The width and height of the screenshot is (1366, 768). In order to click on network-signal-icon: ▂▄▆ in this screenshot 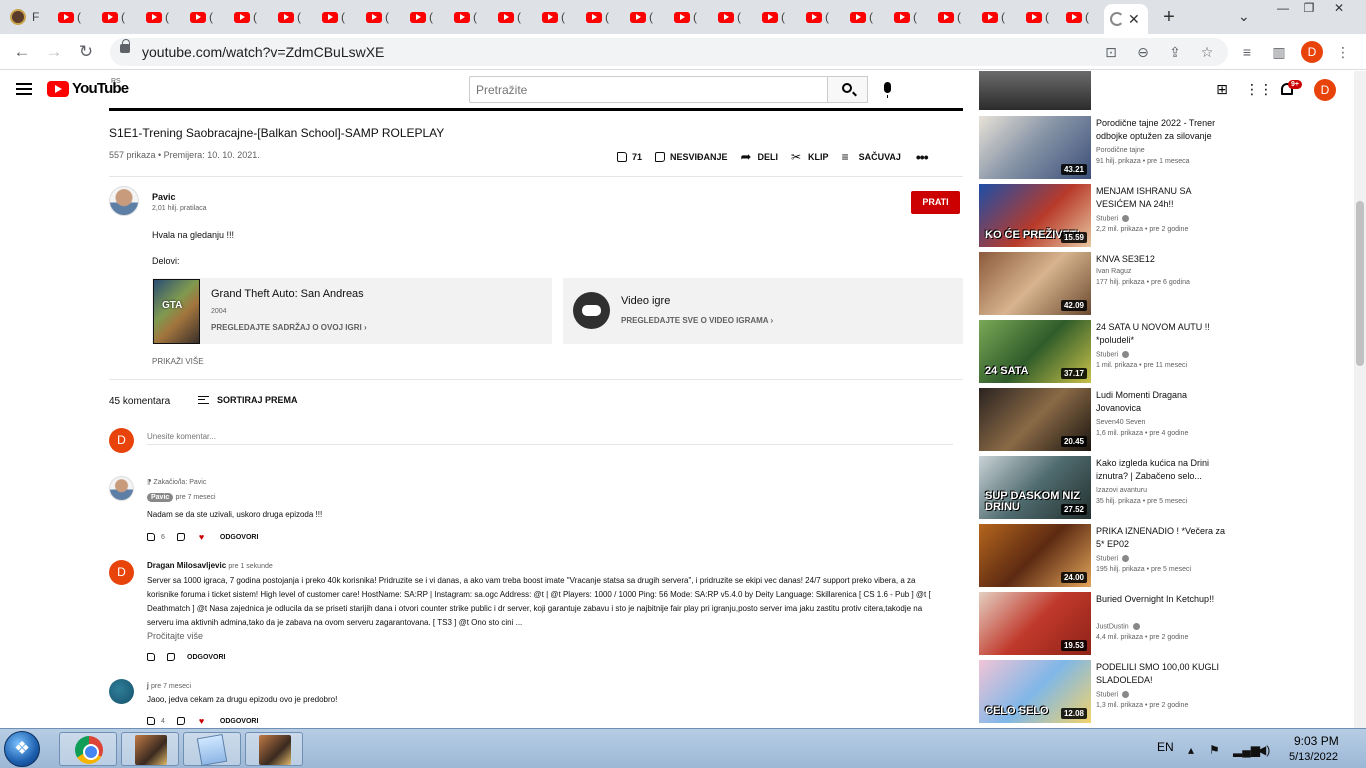, I will do `click(1246, 750)`.